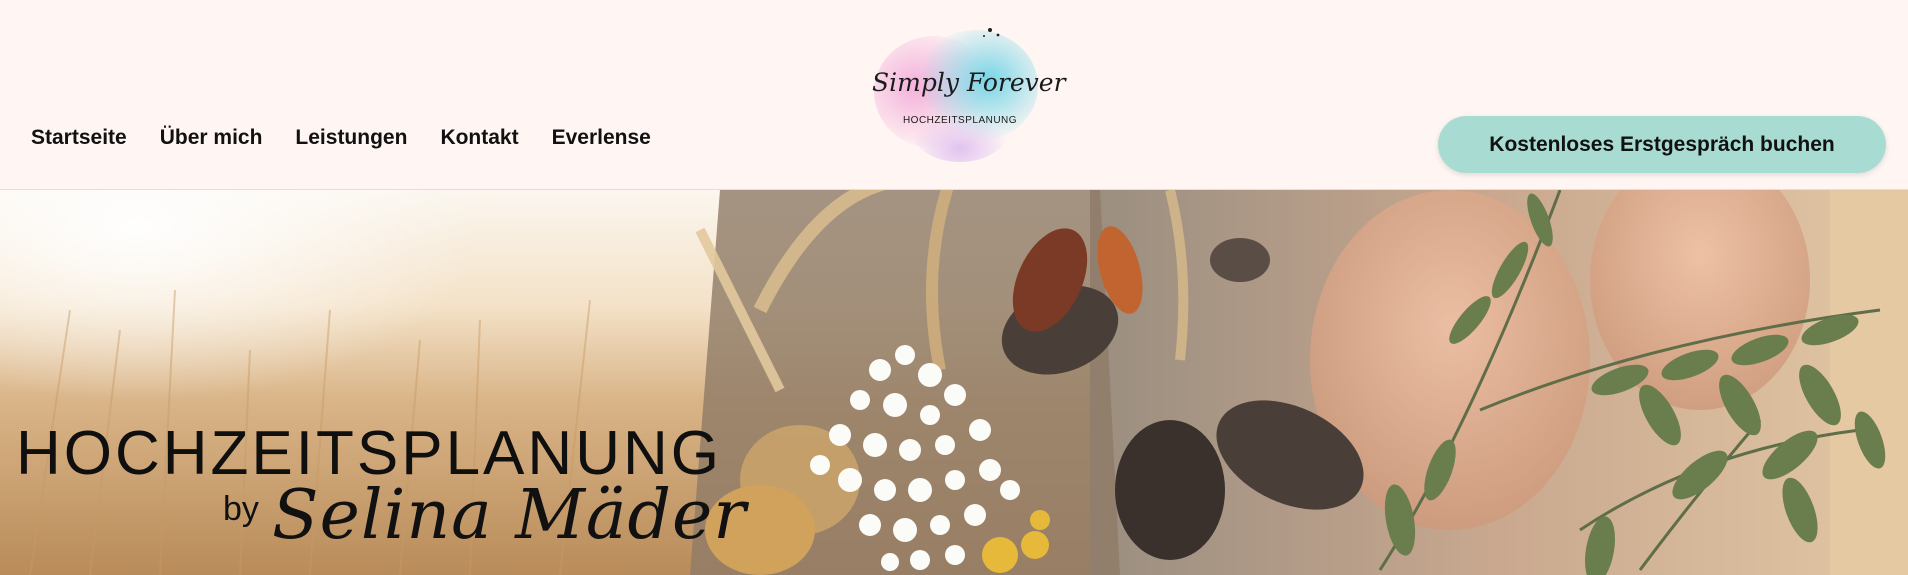 This screenshot has width=1908, height=575. What do you see at coordinates (351, 138) in the screenshot?
I see `nav-item-leistungen: Leistungen` at bounding box center [351, 138].